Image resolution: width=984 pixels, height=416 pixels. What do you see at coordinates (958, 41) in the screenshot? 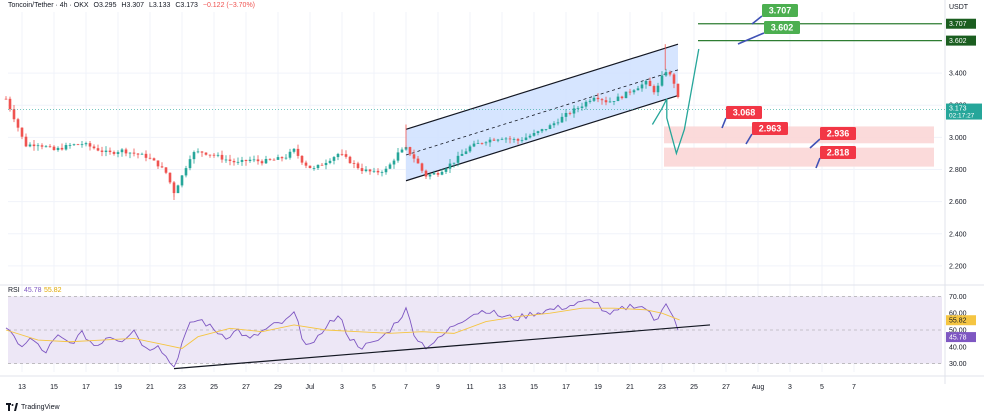
I see `resistance-axis-label: 3.602` at bounding box center [958, 41].